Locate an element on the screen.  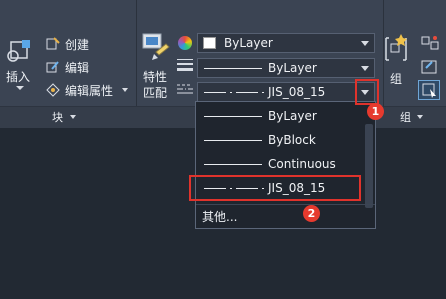
group-label: 组 is located at coordinates (396, 79).